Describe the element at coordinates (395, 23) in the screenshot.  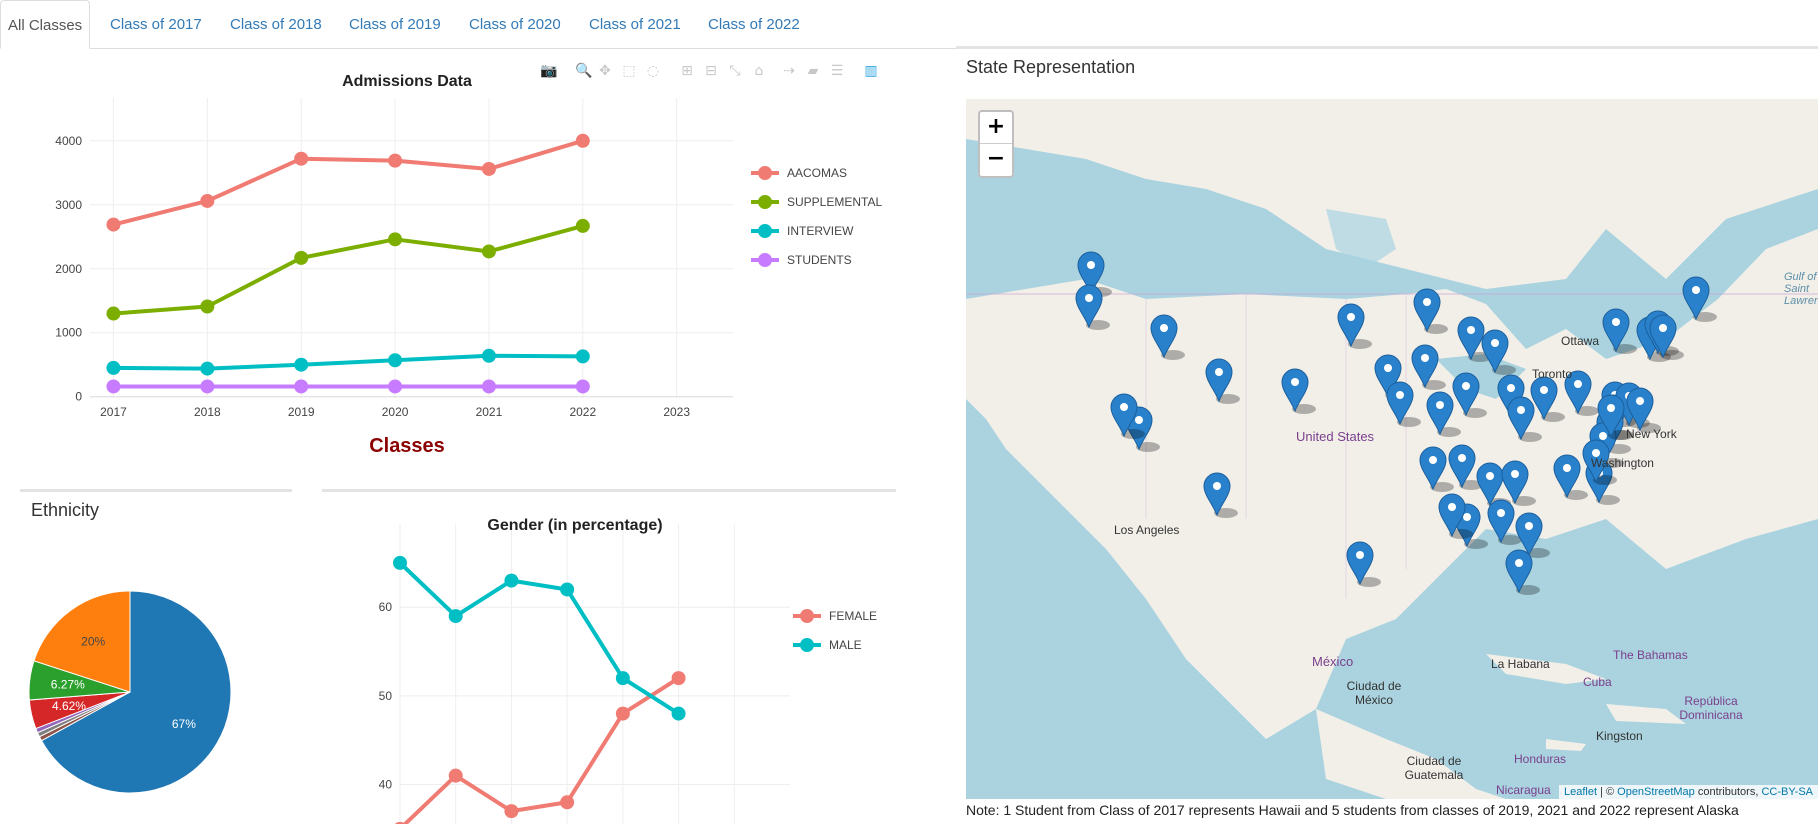
I see `tab-class-2019: Class of 2019` at that location.